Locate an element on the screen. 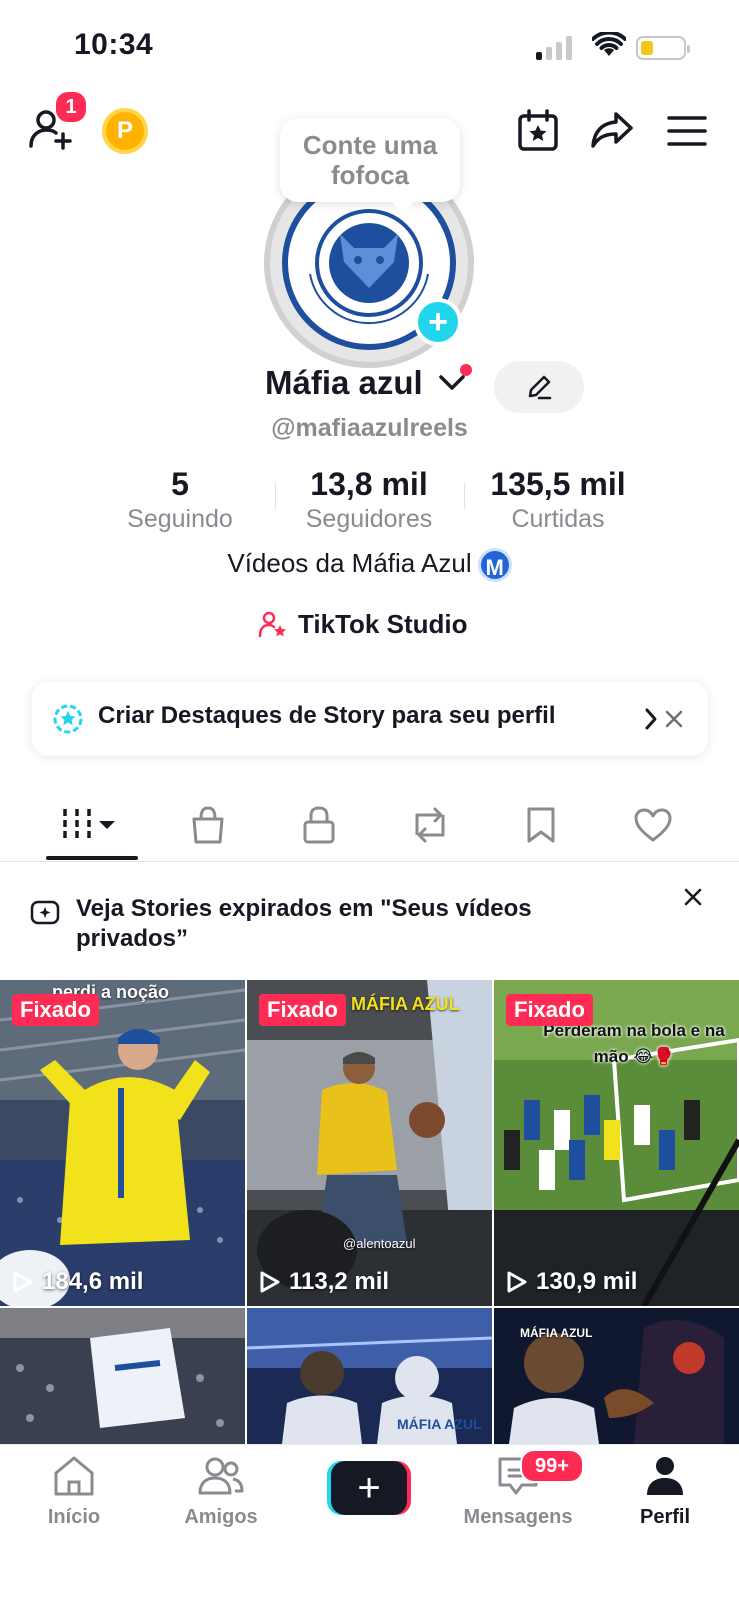 The width and height of the screenshot is (739, 1600). story-highlights-card: Criar Destaques de Story para seu perfil is located at coordinates (370, 719).